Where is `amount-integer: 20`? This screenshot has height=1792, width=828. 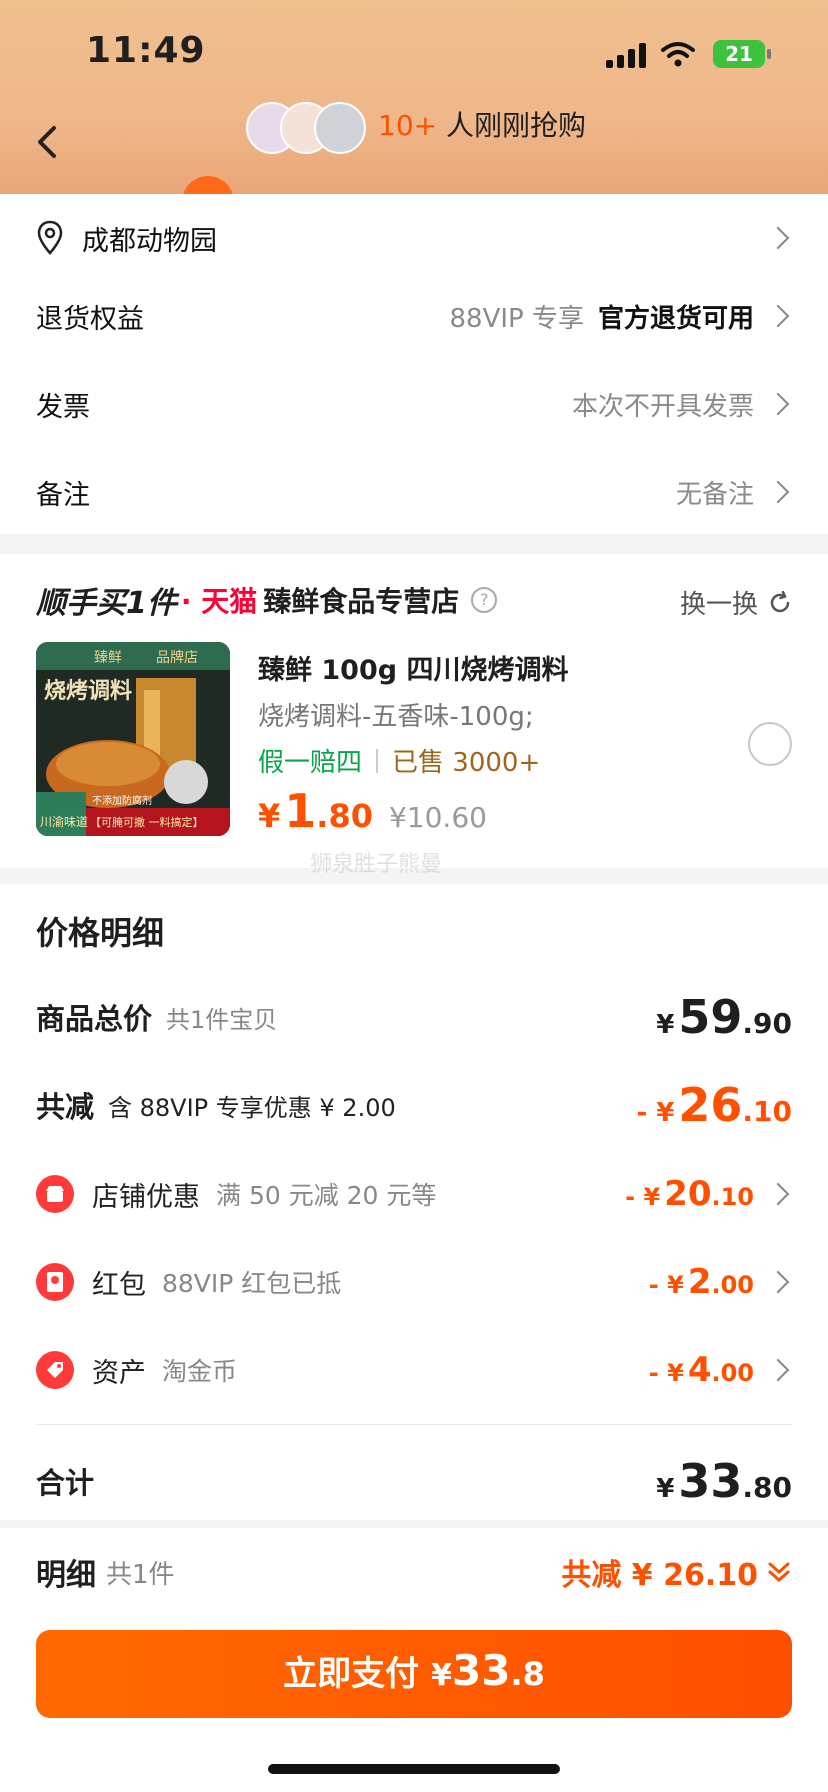
amount-integer: 20 is located at coordinates (688, 1194).